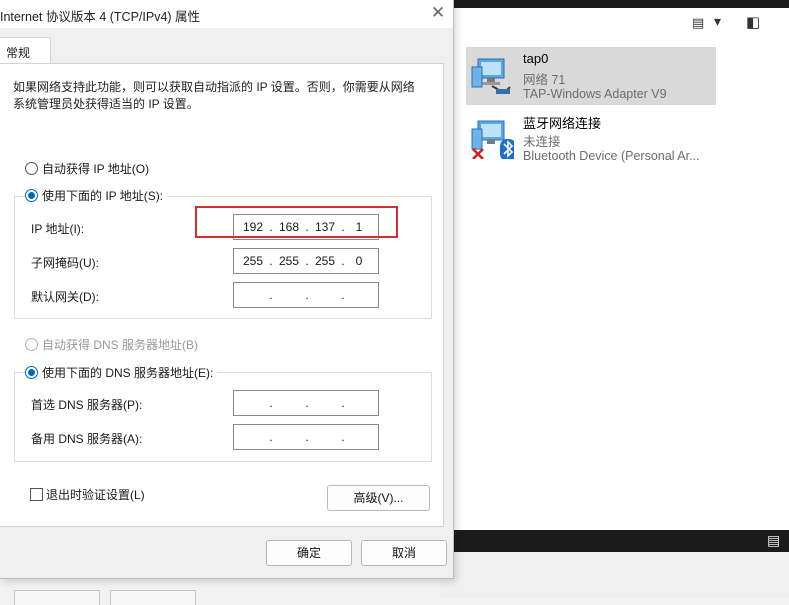 This screenshot has width=789, height=605. I want to click on alternate-dns-label: 备用 DNS 服务器(A):, so click(87, 439).